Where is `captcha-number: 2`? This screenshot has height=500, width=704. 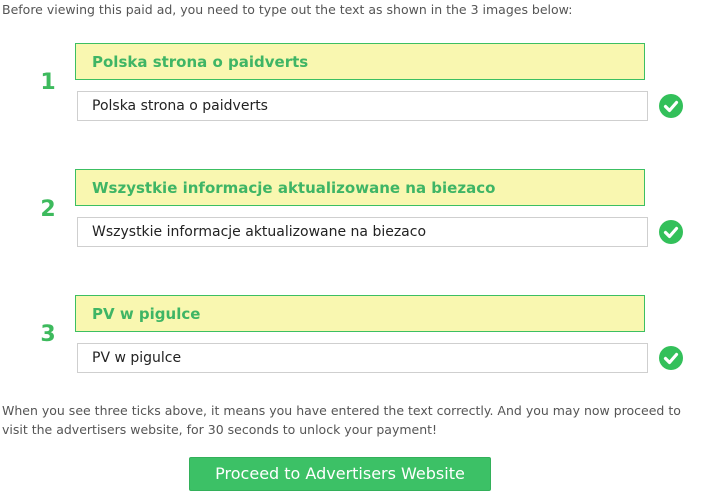 captcha-number: 2 is located at coordinates (48, 209).